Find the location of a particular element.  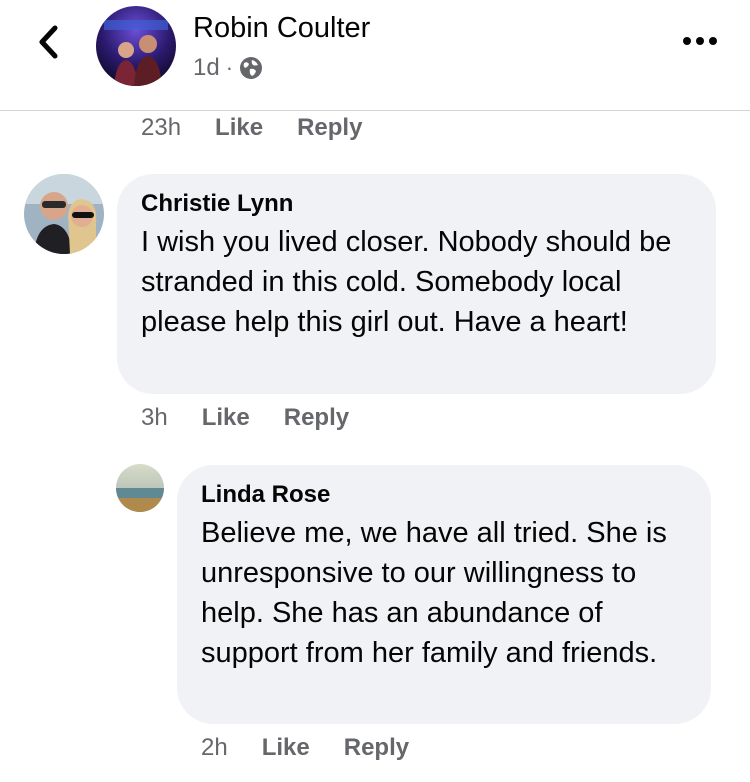

comment-time: 3h is located at coordinates (154, 418).